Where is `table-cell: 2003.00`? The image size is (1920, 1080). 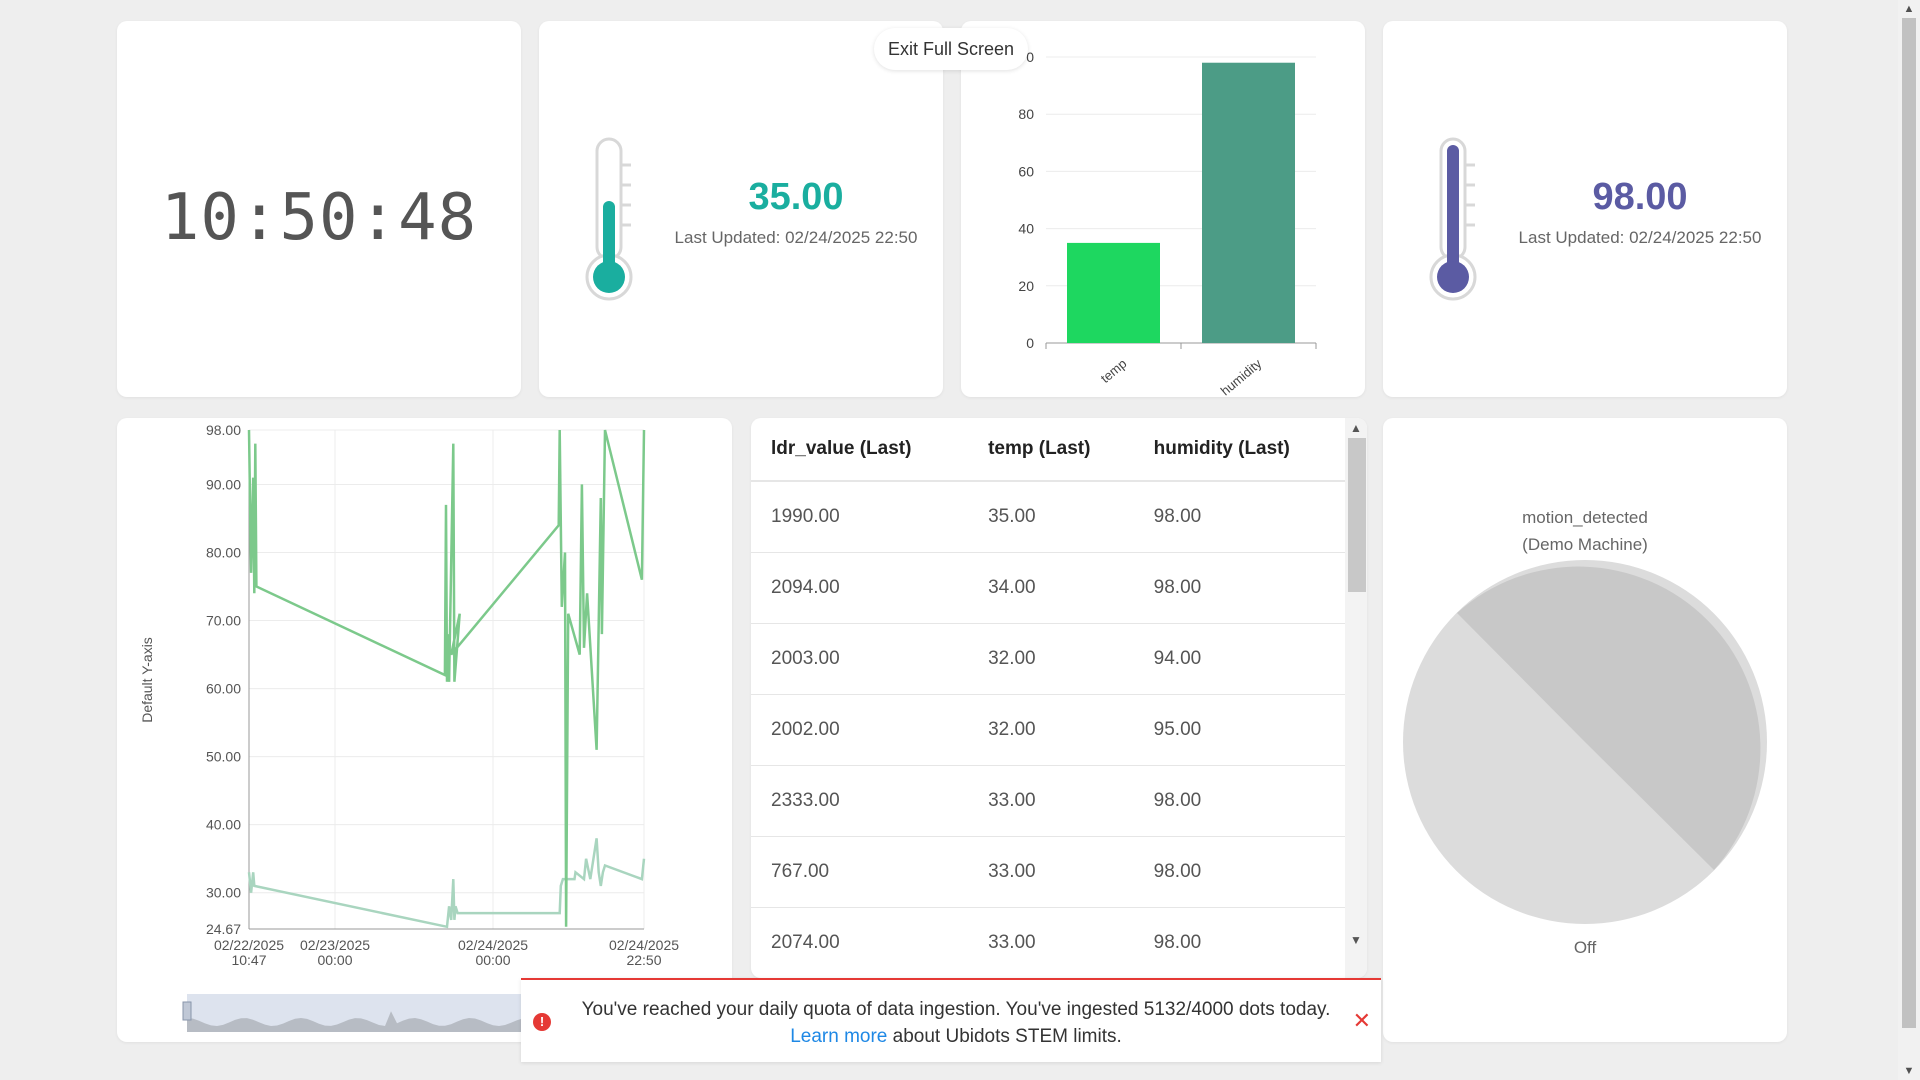
table-cell: 2003.00 is located at coordinates (860, 659).